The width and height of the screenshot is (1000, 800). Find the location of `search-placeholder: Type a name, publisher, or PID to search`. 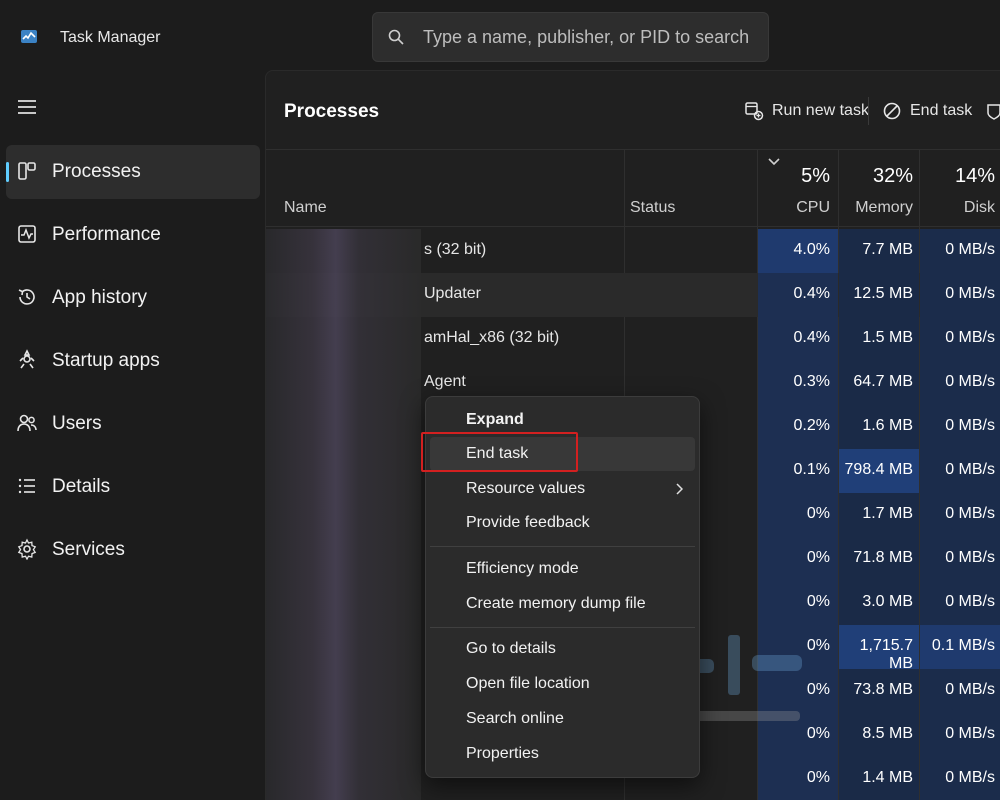

search-placeholder: Type a name, publisher, or PID to search is located at coordinates (586, 37).